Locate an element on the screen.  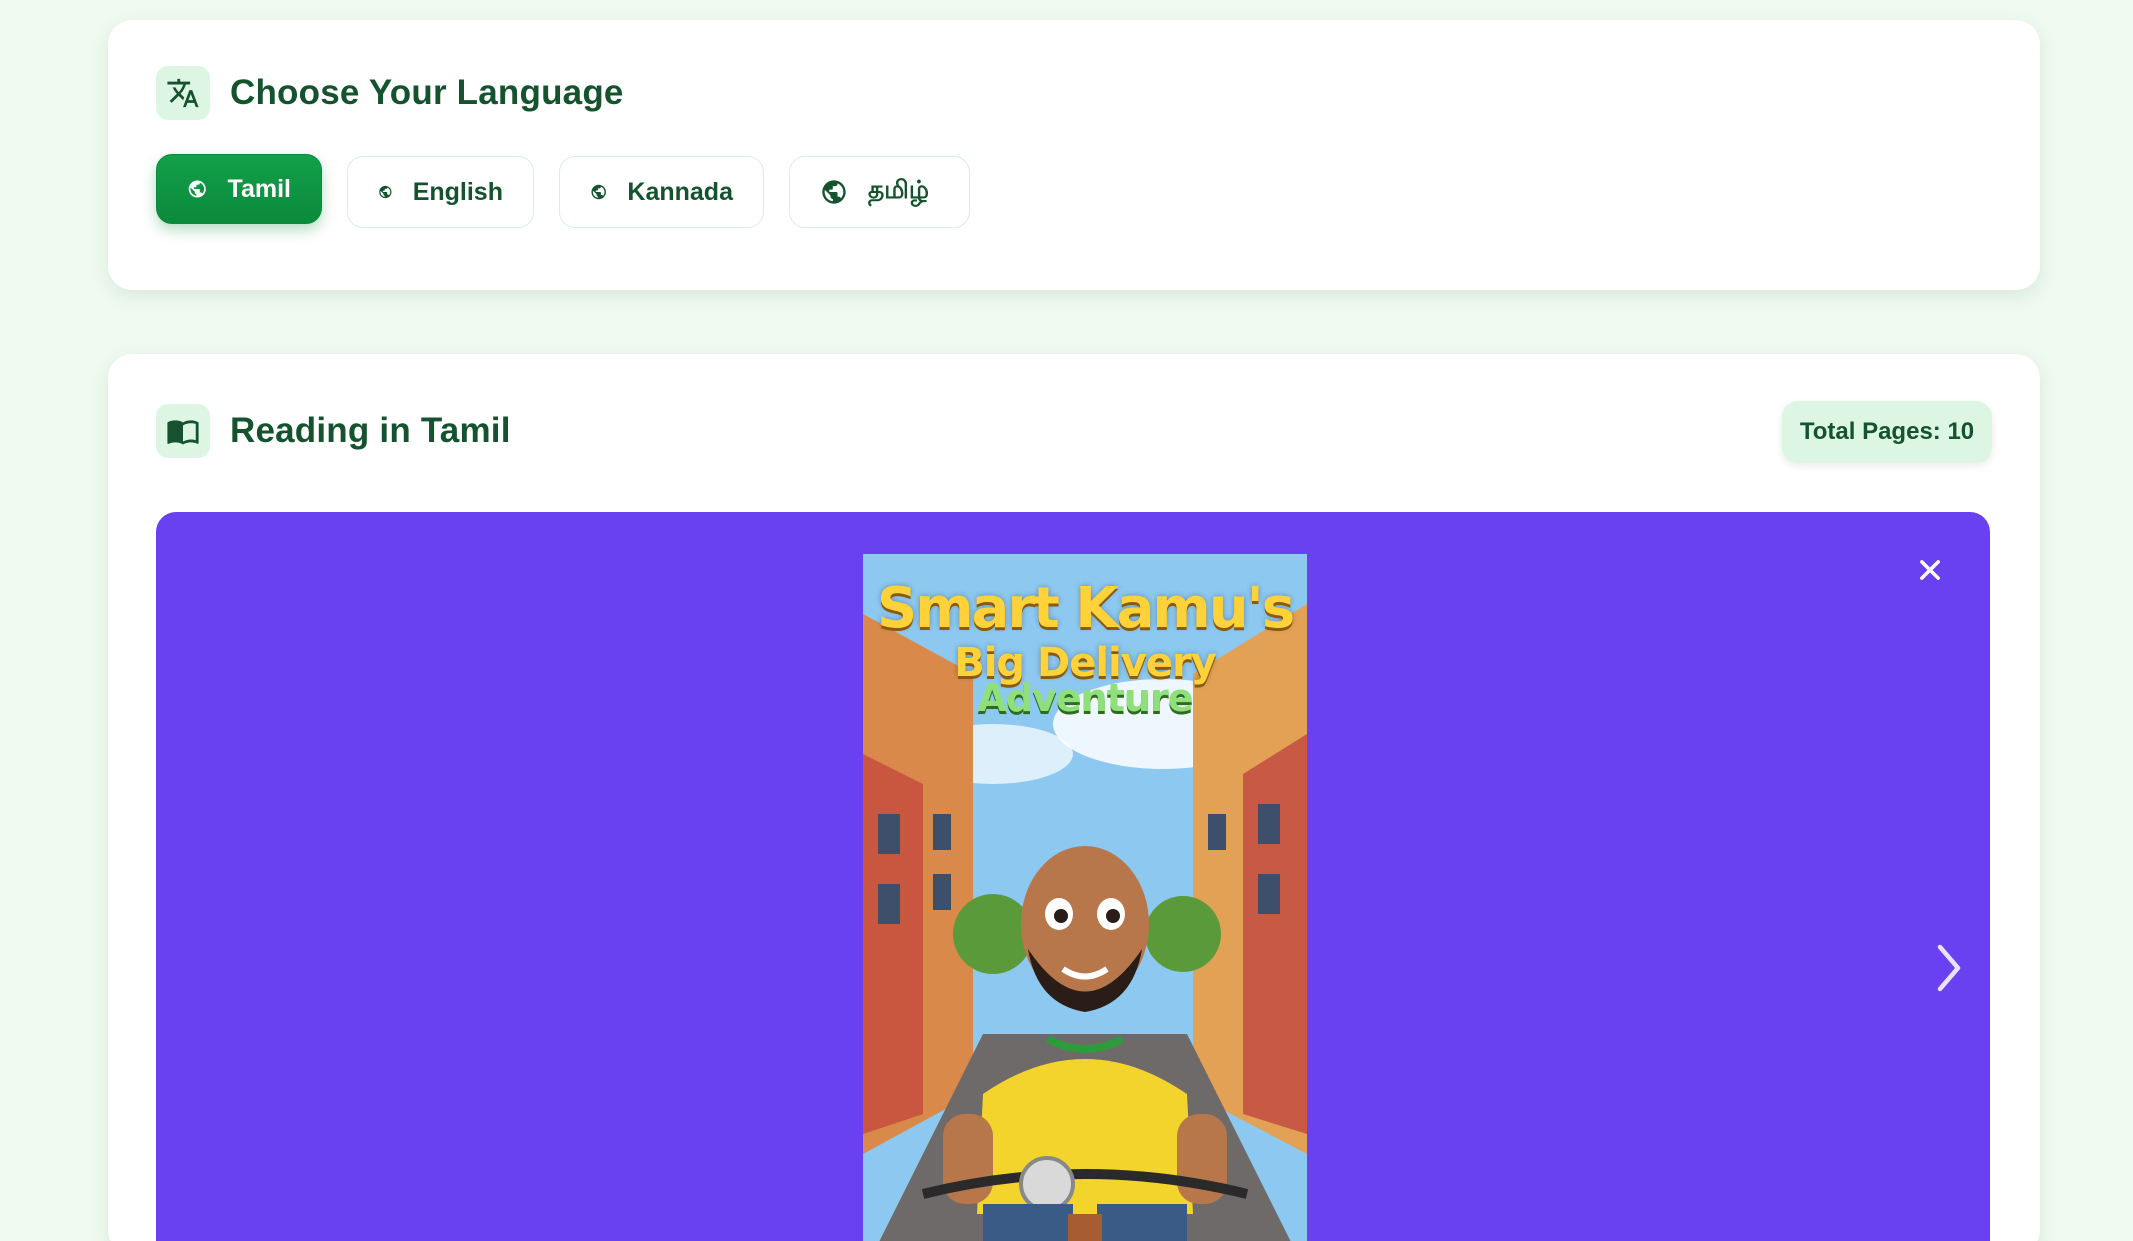
book-cover-page: Smart Kamu's Big Delivery Adventure is located at coordinates (1085, 897).